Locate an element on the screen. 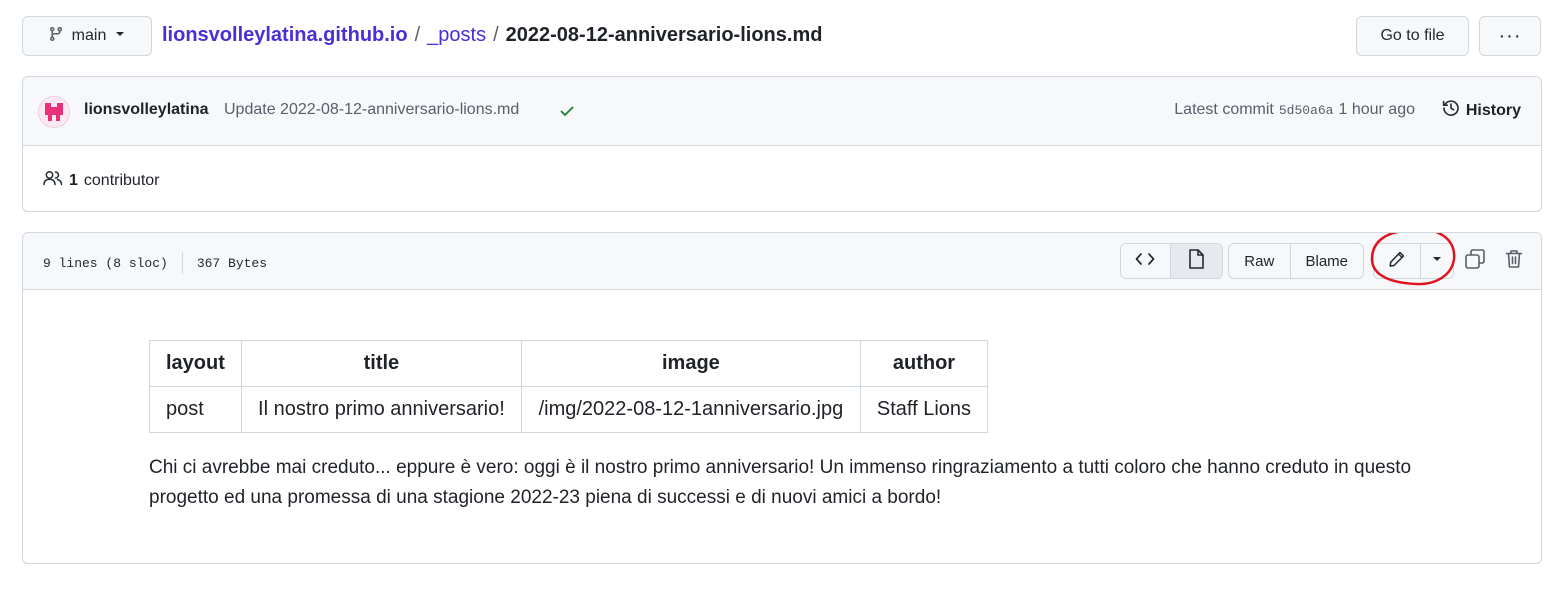  table-header-row: layout title image author is located at coordinates (569, 363).